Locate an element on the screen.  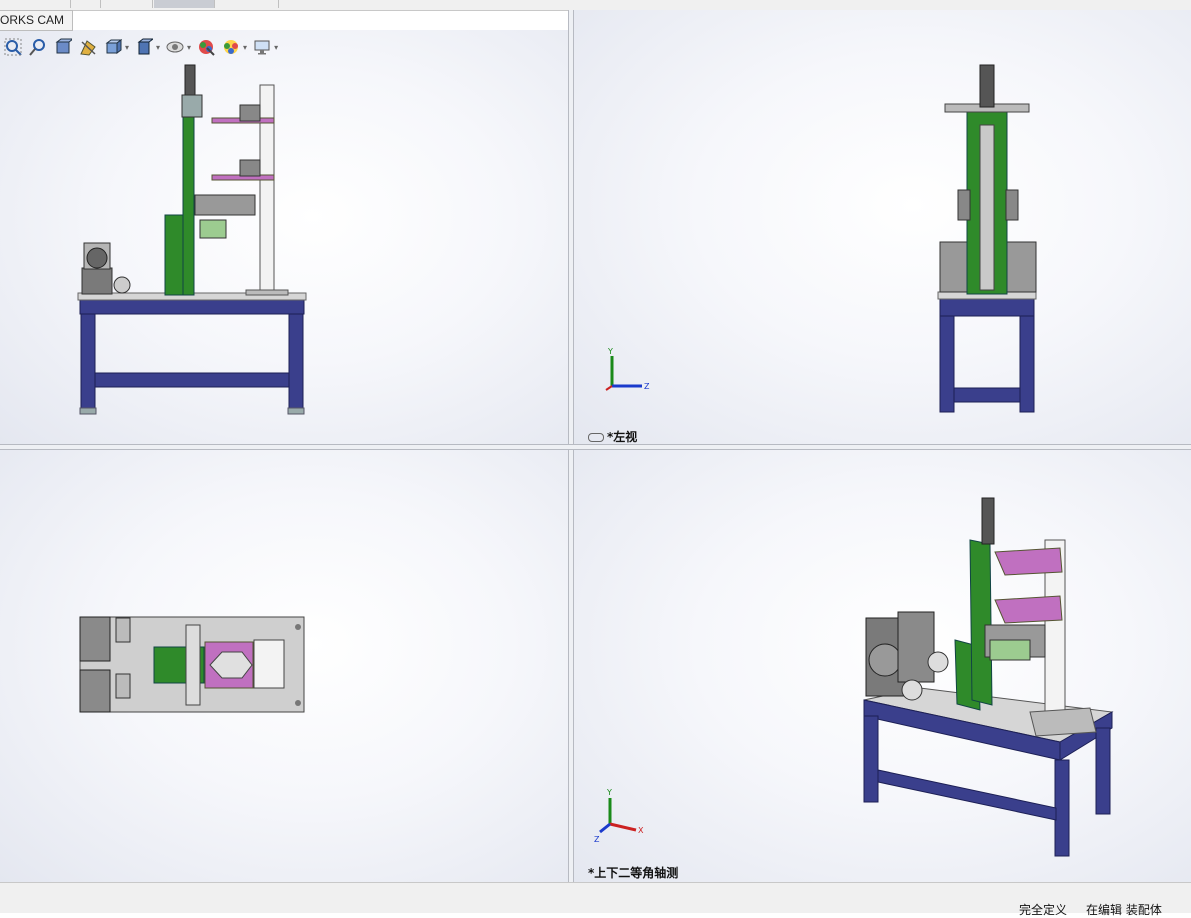
view-name-label: *左视 is located at coordinates (612, 436).